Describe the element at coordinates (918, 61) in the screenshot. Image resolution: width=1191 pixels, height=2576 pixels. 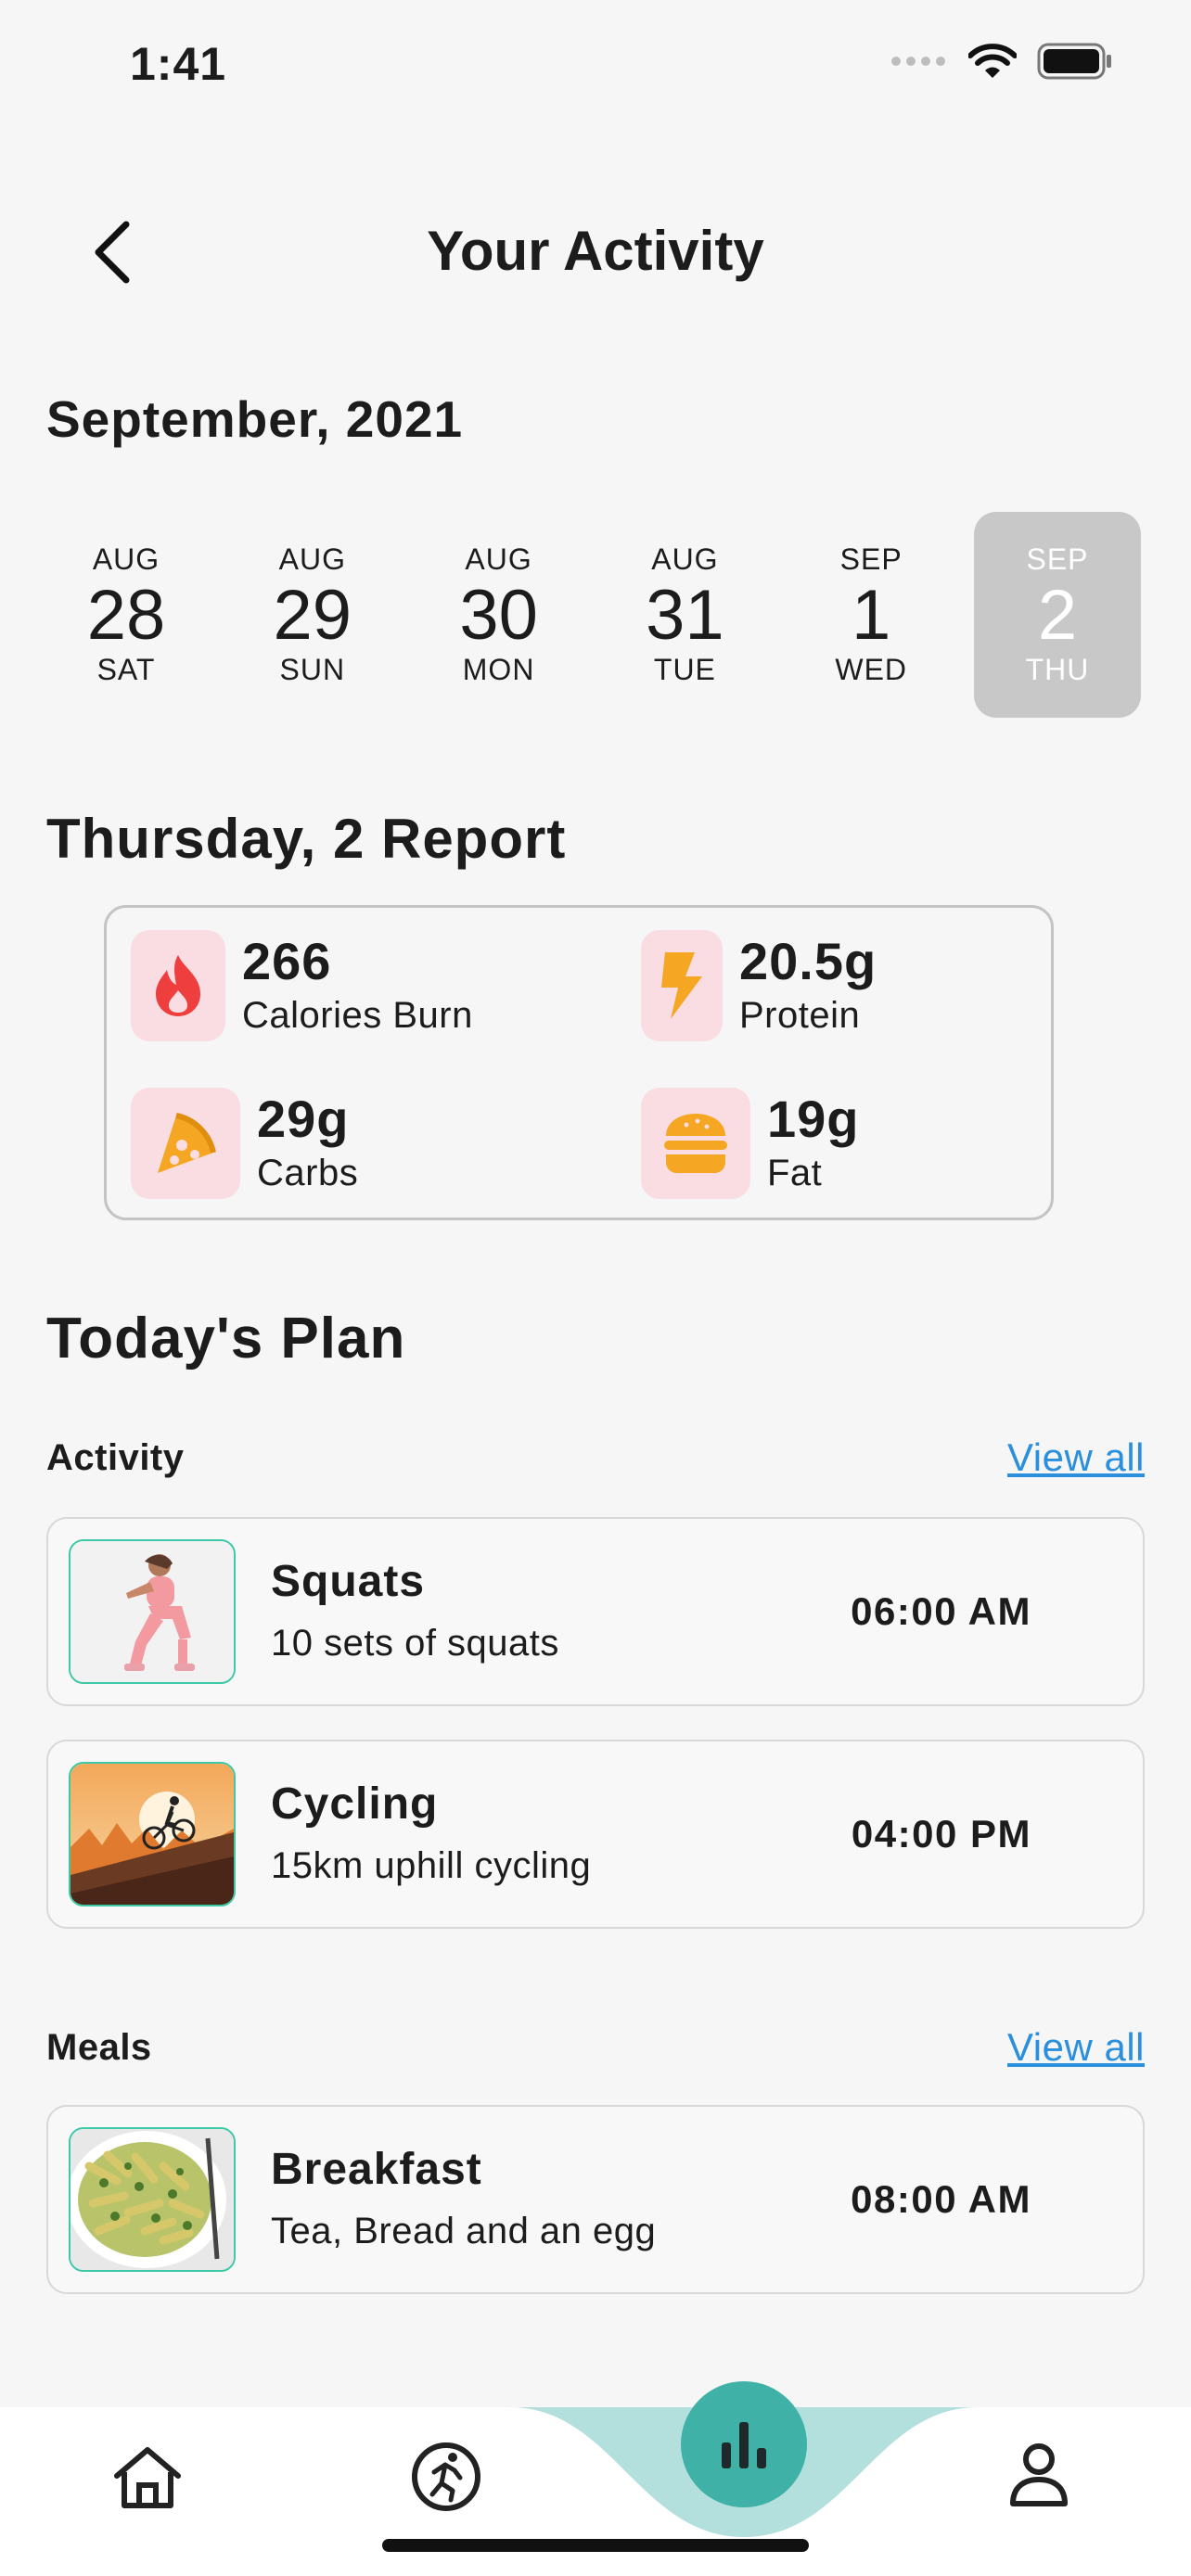
I see `signal-icon` at that location.